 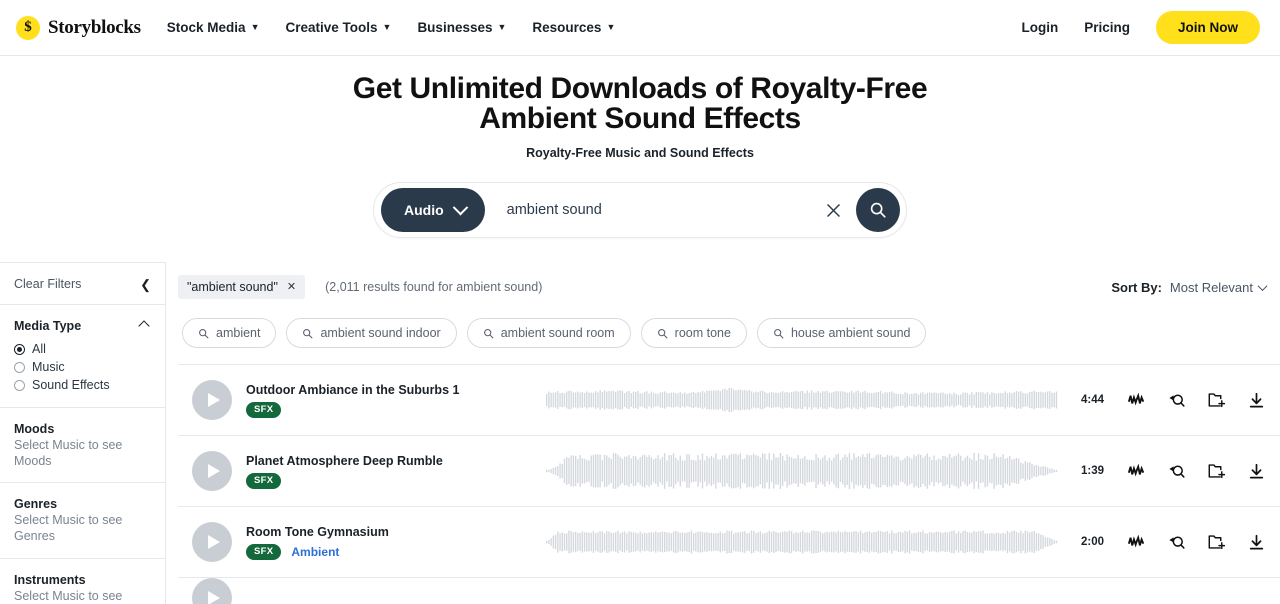 What do you see at coordinates (1039, 27) in the screenshot?
I see `login-link: Login` at bounding box center [1039, 27].